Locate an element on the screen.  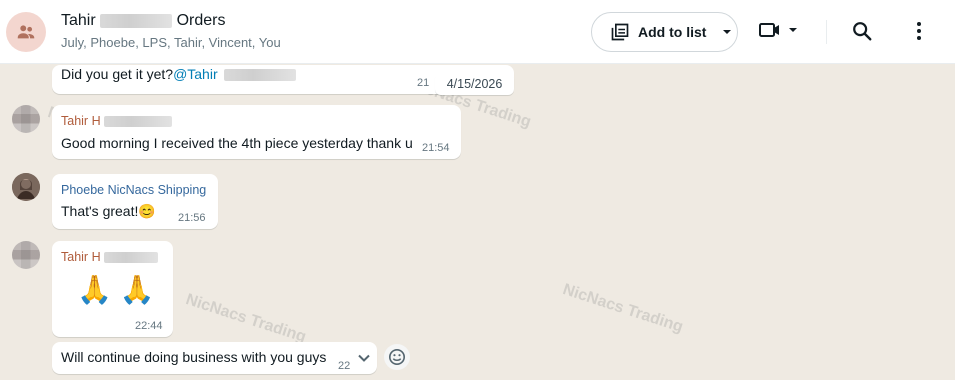
add-to-list-icon is located at coordinates (620, 32).